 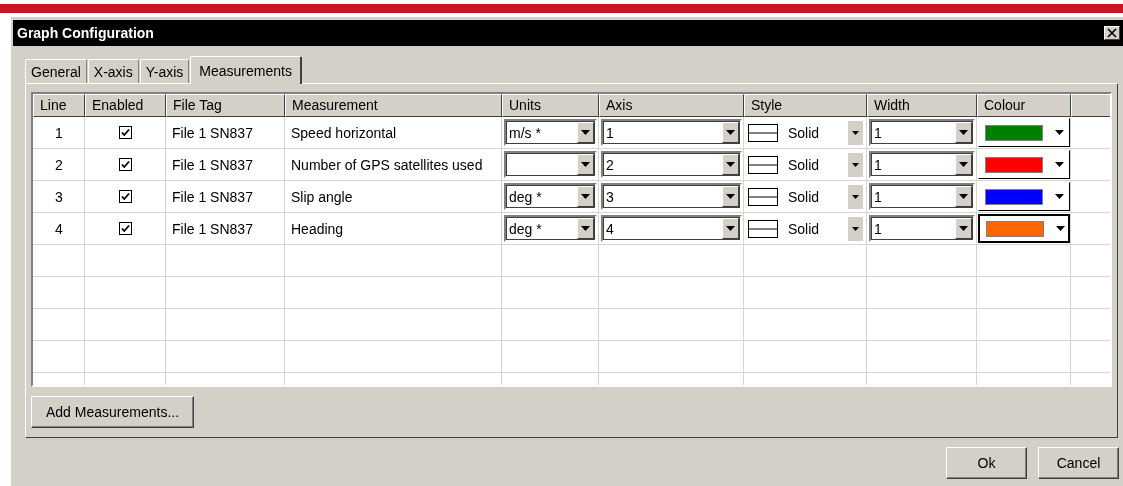 What do you see at coordinates (671, 132) in the screenshot?
I see `axis-dropdown: 1` at bounding box center [671, 132].